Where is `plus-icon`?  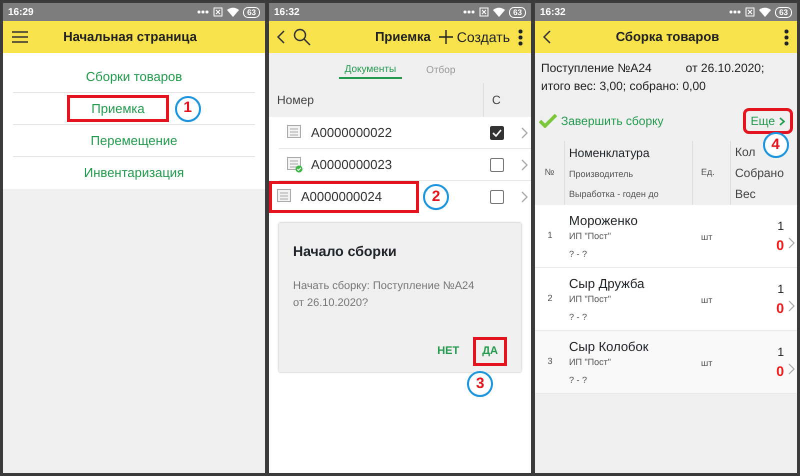 plus-icon is located at coordinates (445, 37).